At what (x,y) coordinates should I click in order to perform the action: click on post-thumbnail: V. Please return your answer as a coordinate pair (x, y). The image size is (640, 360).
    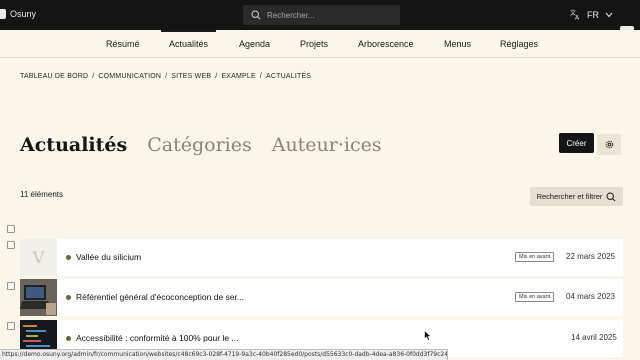
    Looking at the image, I should click on (38, 257).